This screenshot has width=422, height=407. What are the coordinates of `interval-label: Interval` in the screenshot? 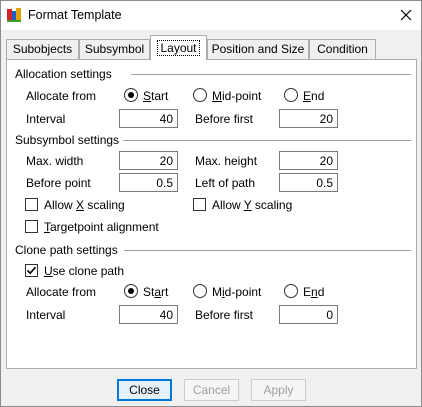 It's located at (46, 119).